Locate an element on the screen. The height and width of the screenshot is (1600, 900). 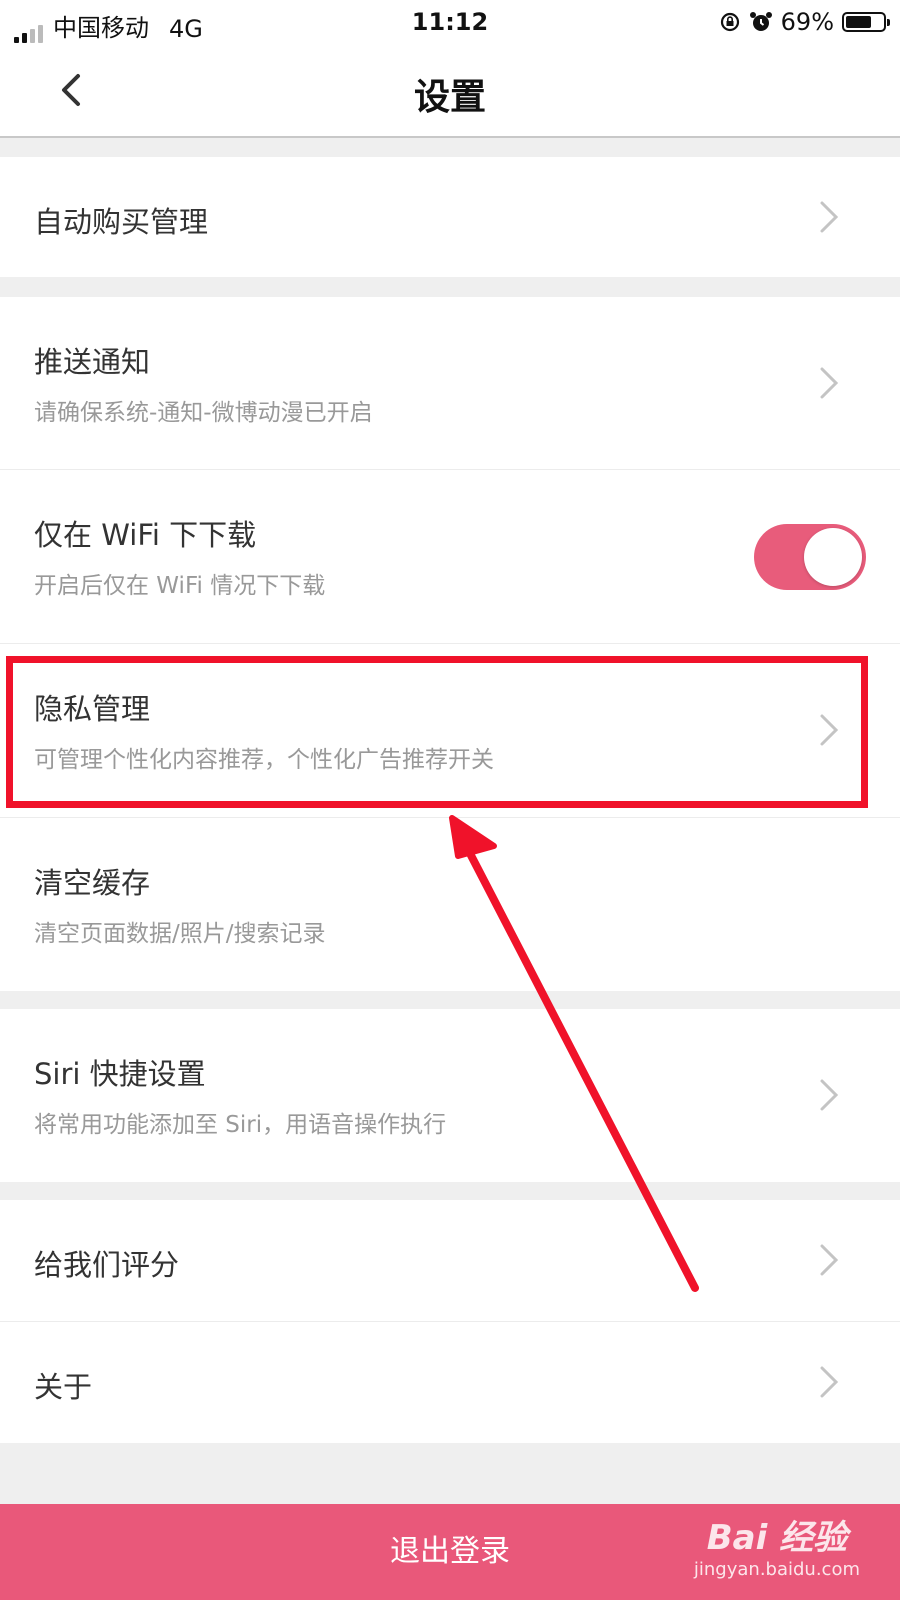
settings-row-push: 推送通知 请确保系统-通知-微博动漫已开启 is located at coordinates (450, 383).